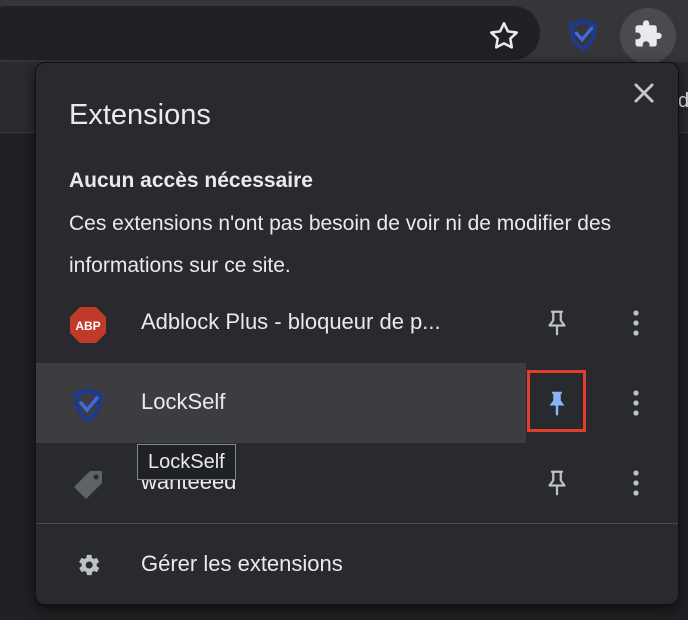  What do you see at coordinates (644, 93) in the screenshot?
I see `close-icon` at bounding box center [644, 93].